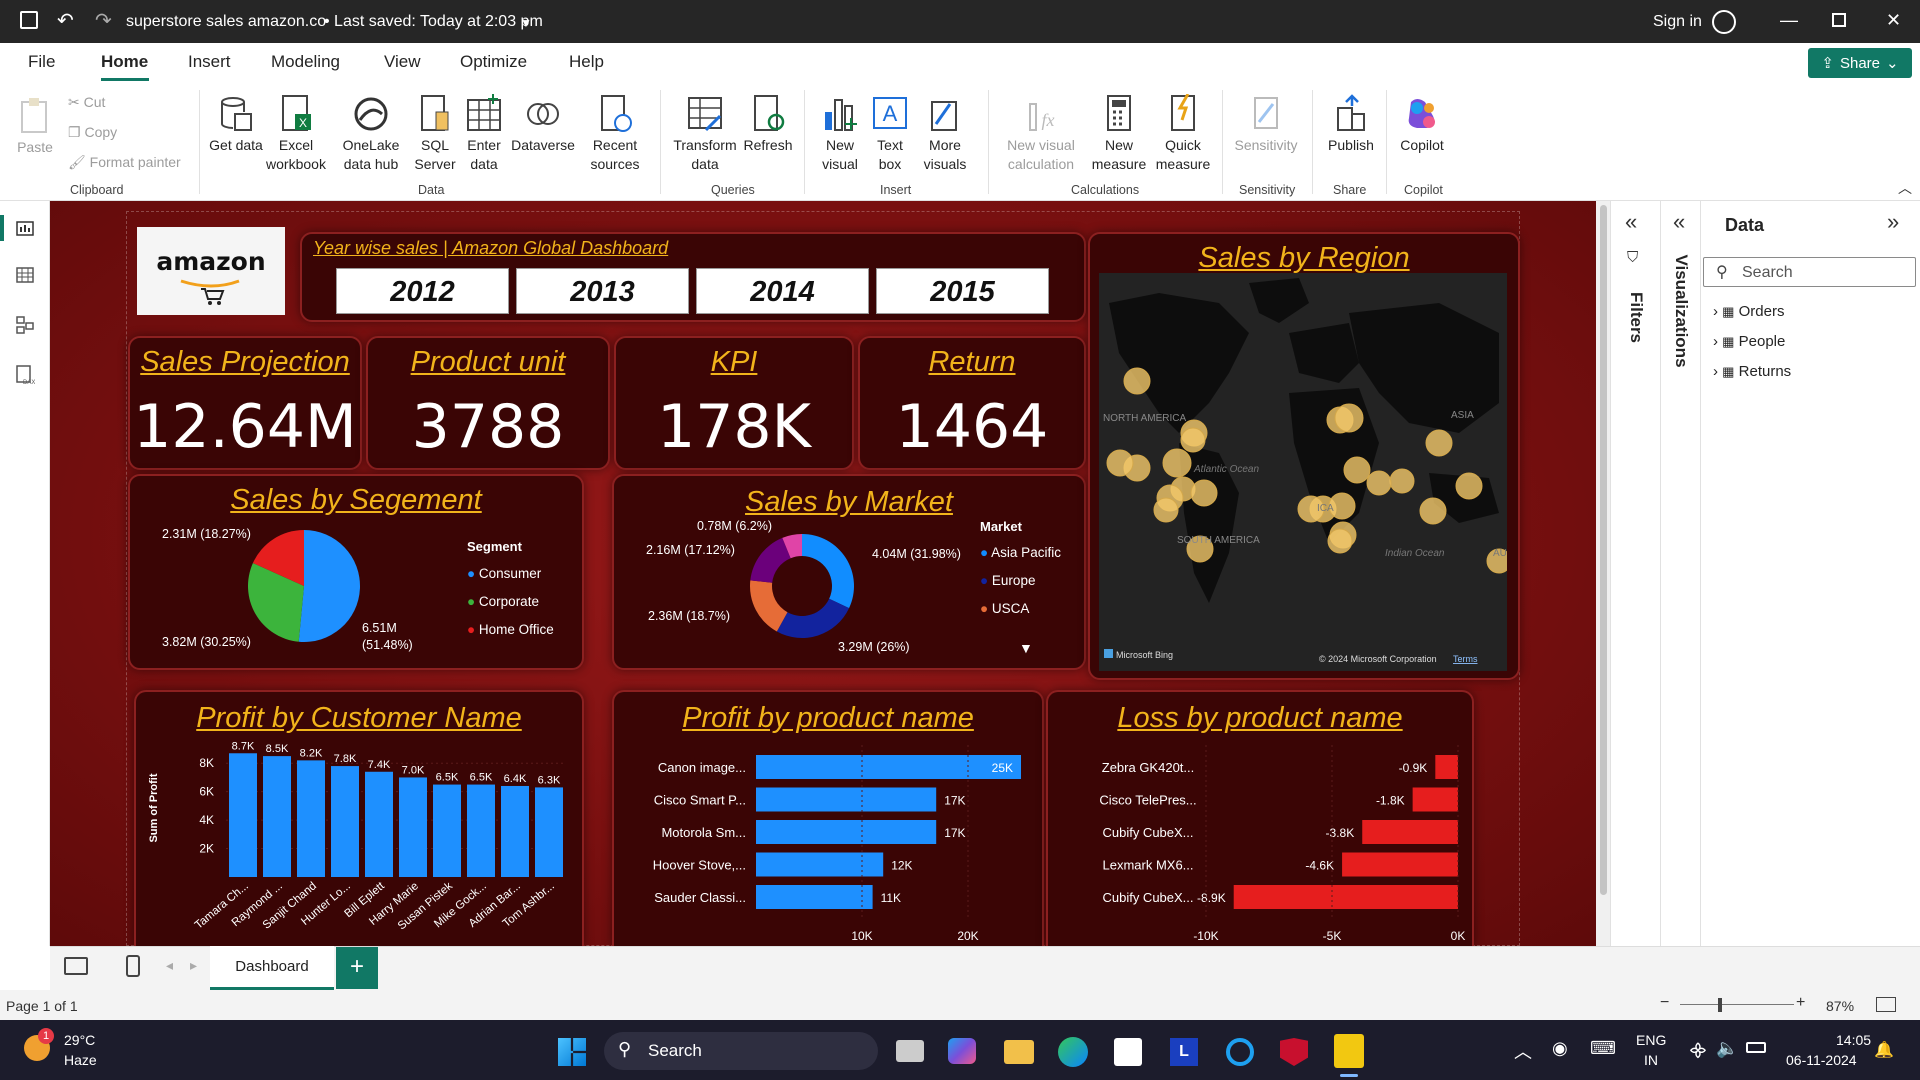  I want to click on zoom-slider-thumb, so click(1720, 1005).